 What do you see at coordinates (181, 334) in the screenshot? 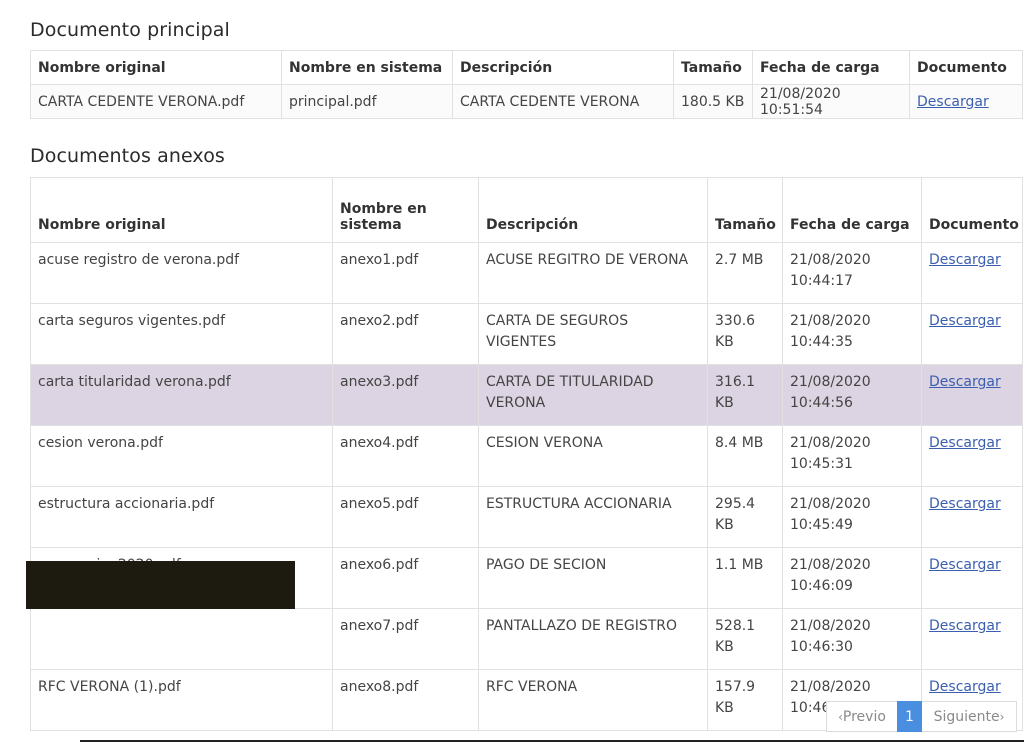
I see `cell-original: carta seguros vigentes.pdf` at bounding box center [181, 334].